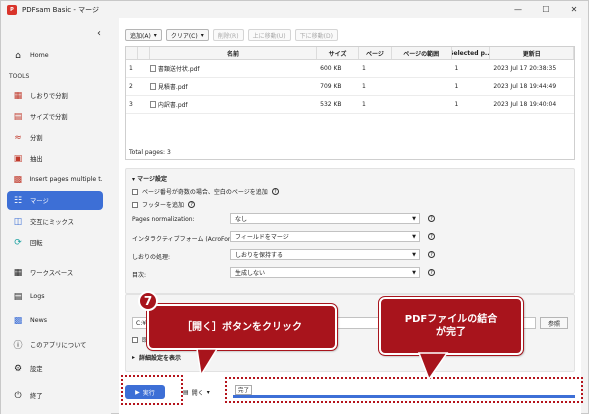 Image resolution: width=589 pixels, height=414 pixels. What do you see at coordinates (322, 364) in the screenshot?
I see `annotation-arrows` at bounding box center [322, 364].